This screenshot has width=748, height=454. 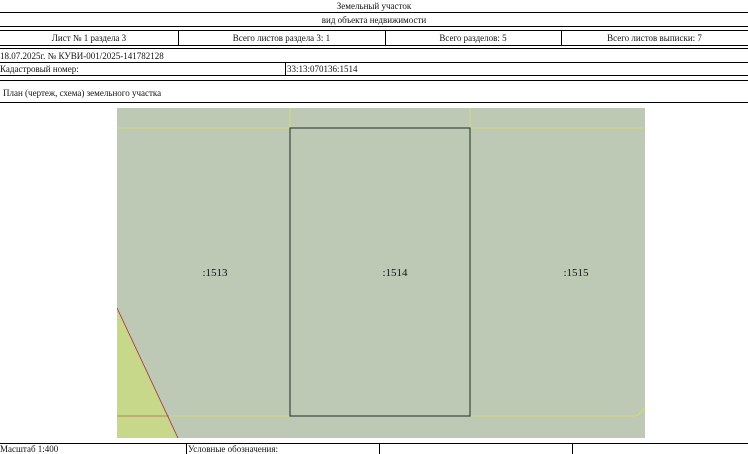 I want to click on scale-label: Масштаб 1:400, so click(x=29, y=449).